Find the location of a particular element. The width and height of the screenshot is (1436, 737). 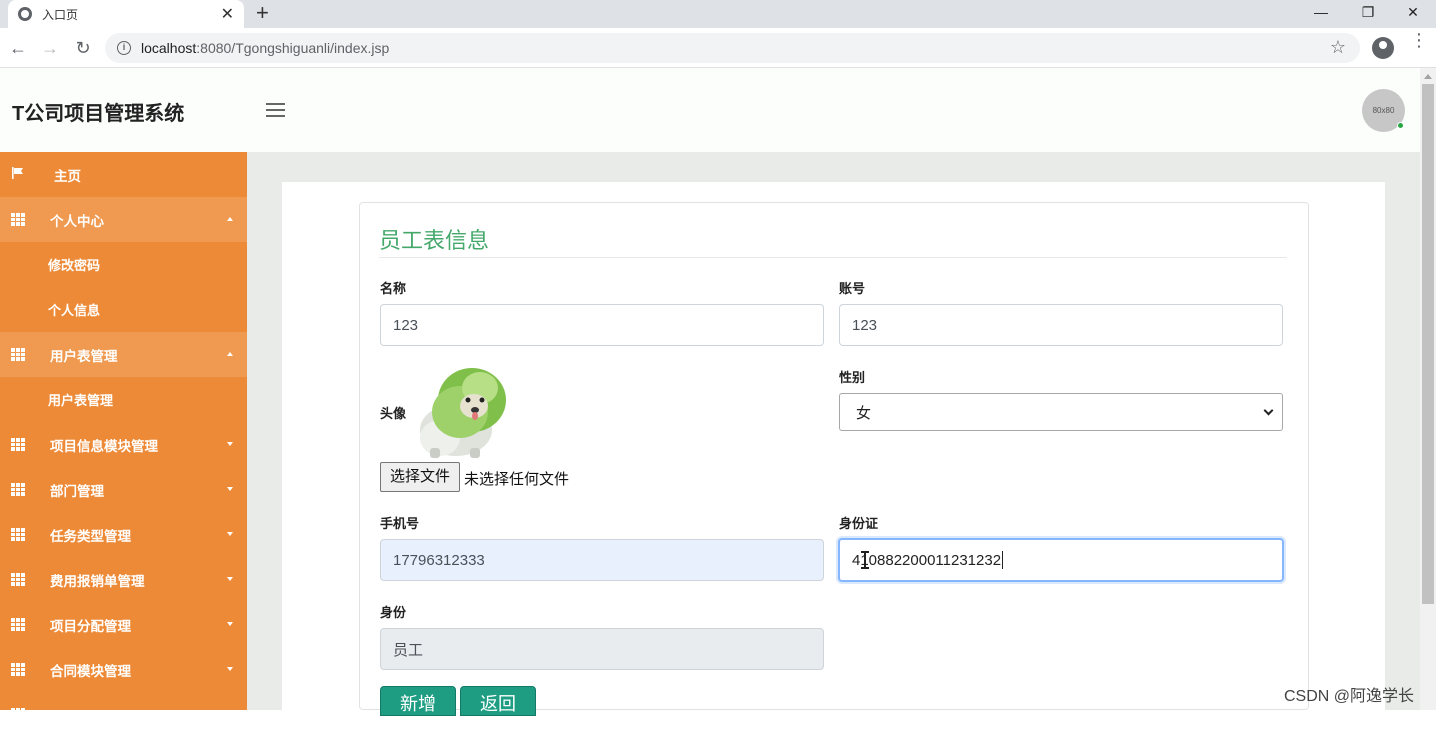

gender-select: 女 is located at coordinates (1061, 412).